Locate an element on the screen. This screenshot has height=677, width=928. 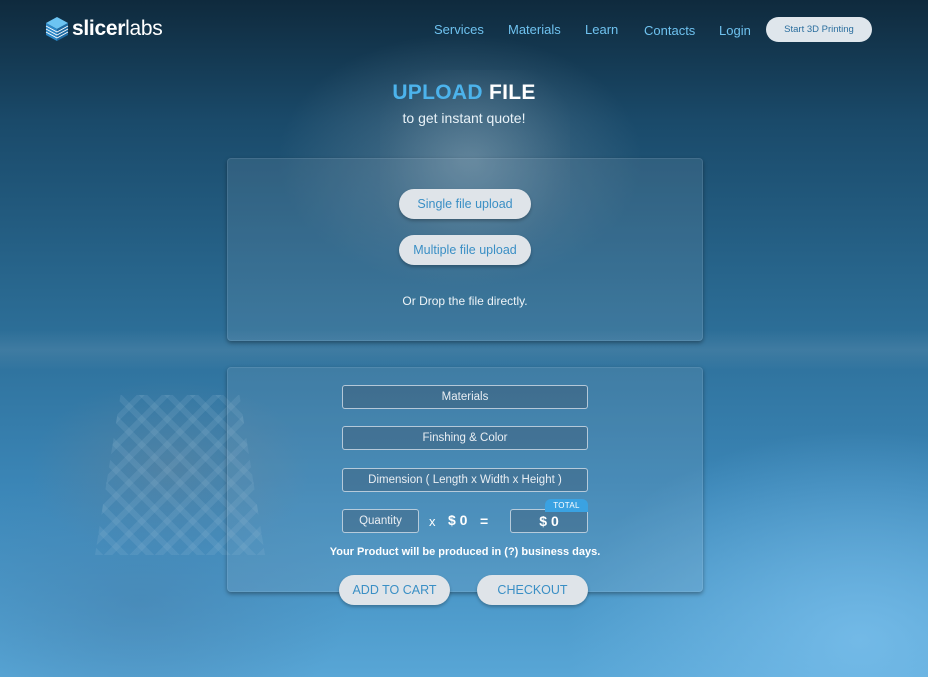
title-rest: FILE is located at coordinates (512, 92).